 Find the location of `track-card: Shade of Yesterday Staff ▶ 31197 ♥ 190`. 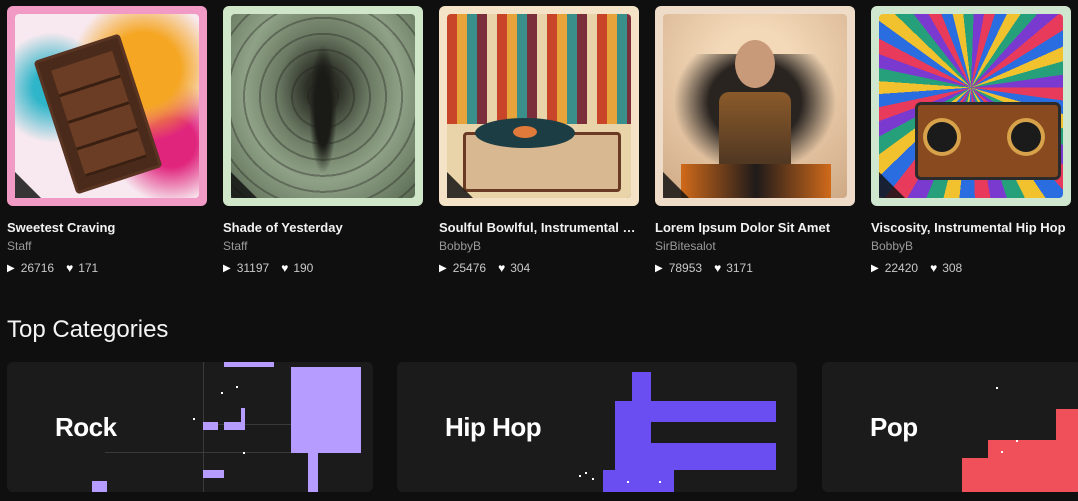

track-card: Shade of Yesterday Staff ▶ 31197 ♥ 190 is located at coordinates (323, 140).